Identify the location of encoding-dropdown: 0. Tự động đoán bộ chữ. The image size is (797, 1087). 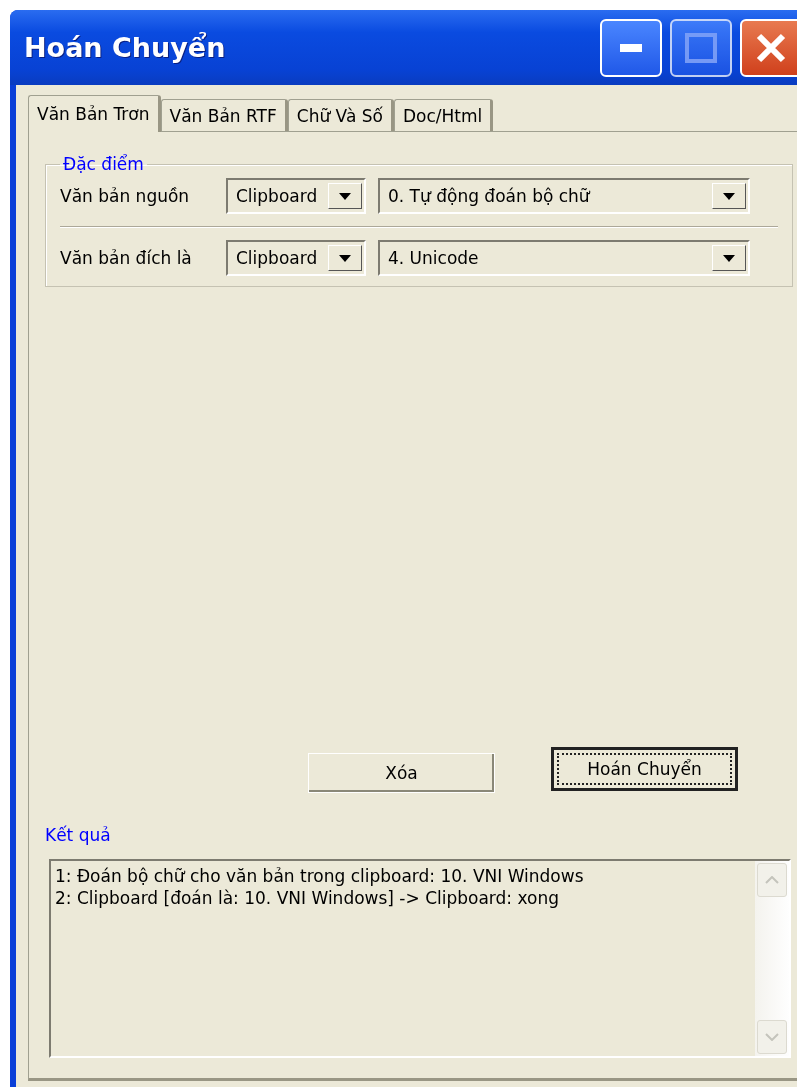
(564, 196).